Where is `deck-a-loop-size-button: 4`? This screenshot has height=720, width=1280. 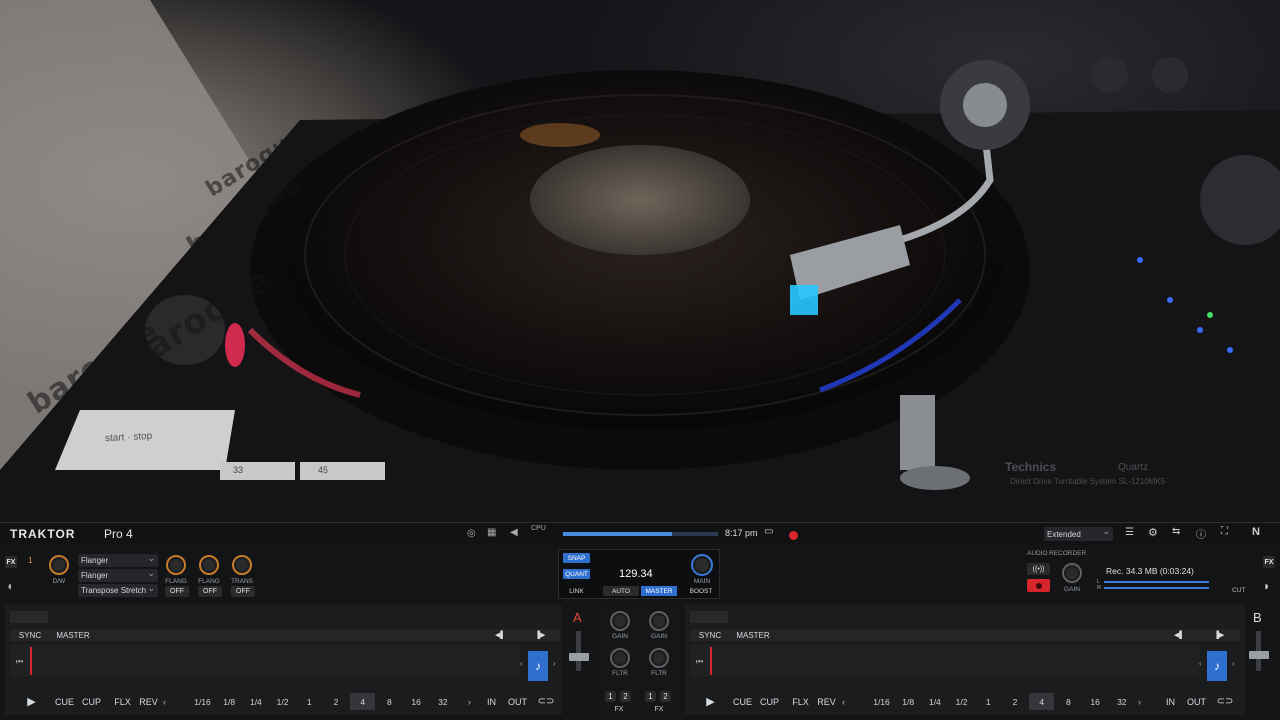 deck-a-loop-size-button: 4 is located at coordinates (363, 701).